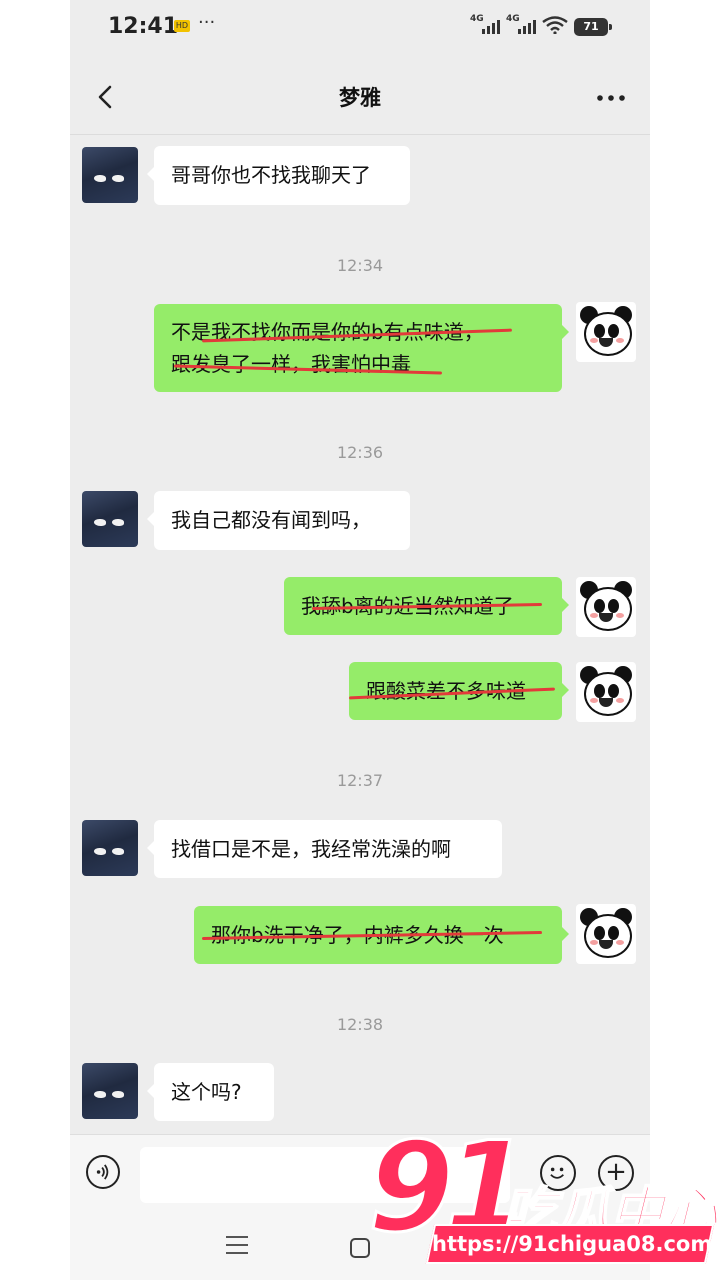  What do you see at coordinates (360, 1248) in the screenshot?
I see `home-icon` at bounding box center [360, 1248].